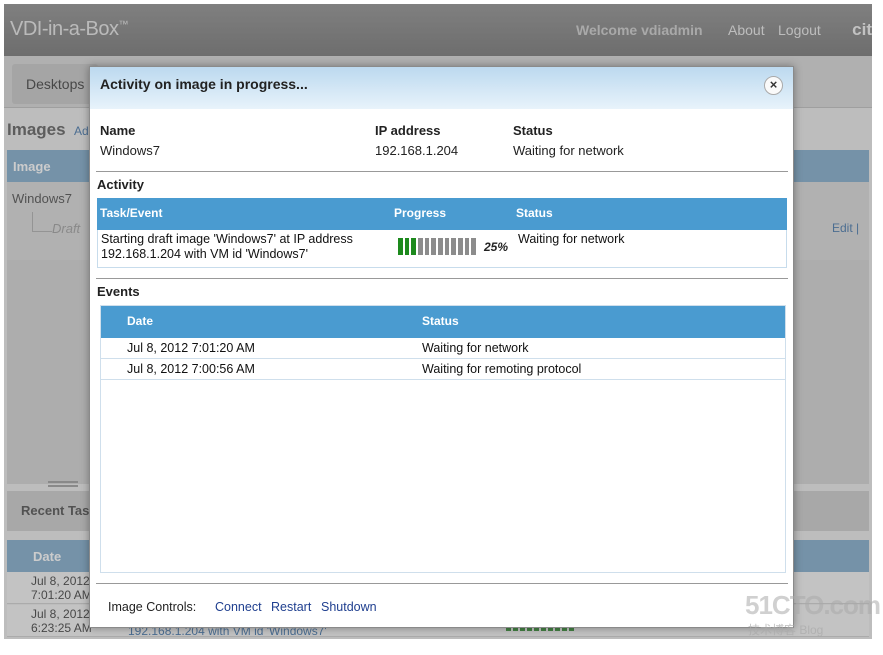 This screenshot has width=883, height=655. I want to click on watermark-logo: 51CTO.com, so click(813, 605).